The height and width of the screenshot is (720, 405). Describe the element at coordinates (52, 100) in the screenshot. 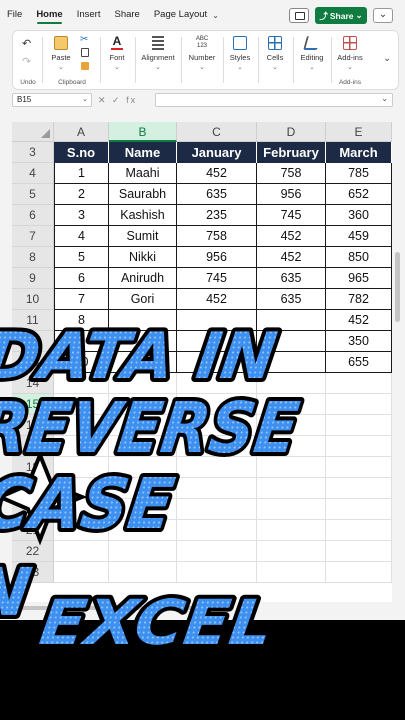

I see `name-box: B15 ⌄` at that location.